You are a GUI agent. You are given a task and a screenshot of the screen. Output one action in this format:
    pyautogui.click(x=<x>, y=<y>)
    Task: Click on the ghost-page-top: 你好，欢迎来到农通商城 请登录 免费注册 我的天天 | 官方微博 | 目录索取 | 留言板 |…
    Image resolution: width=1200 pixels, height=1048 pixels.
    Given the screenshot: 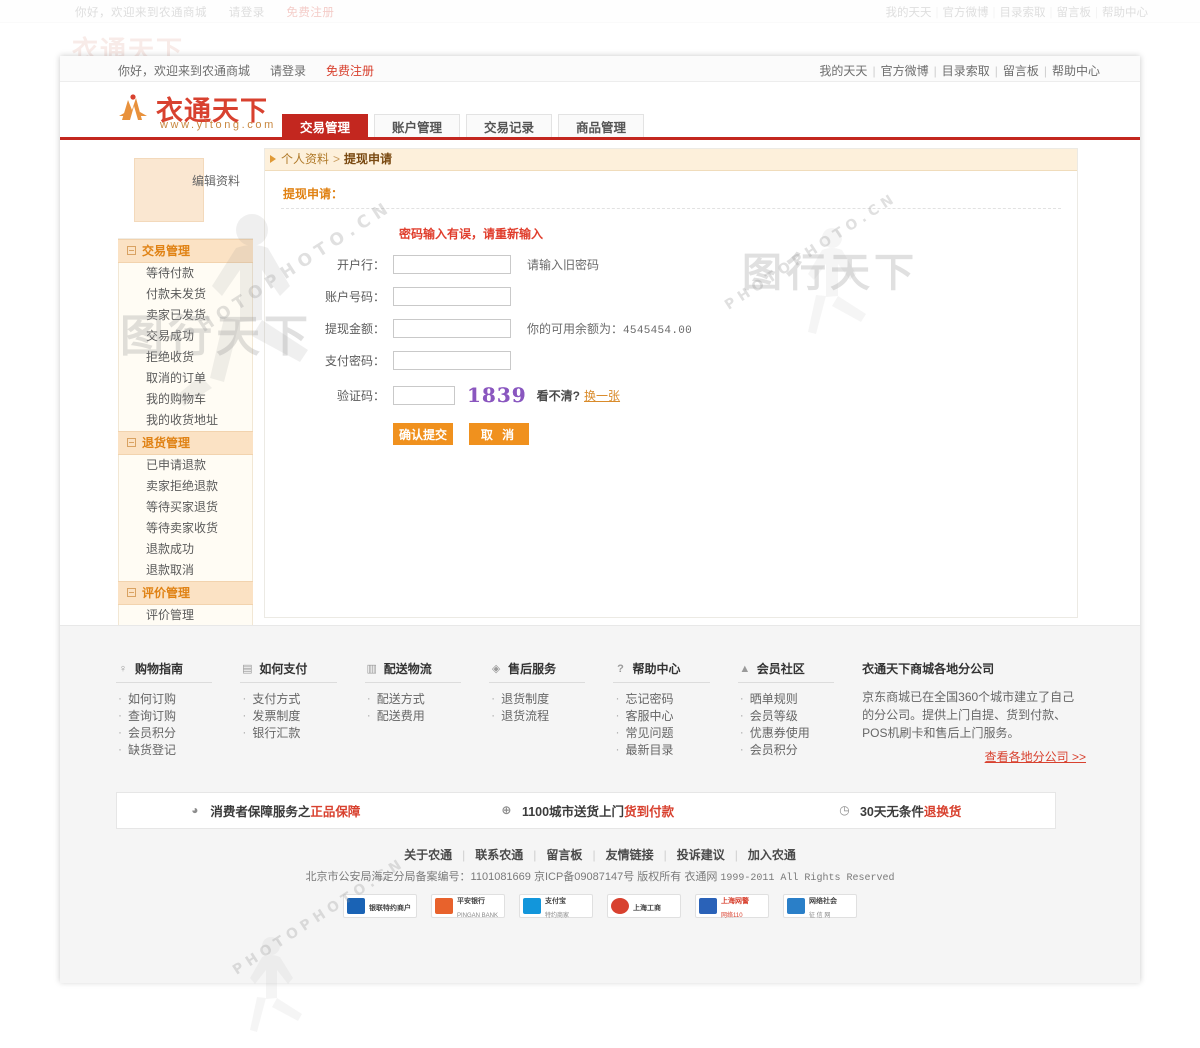 What is the action you would take?
    pyautogui.click(x=600, y=32)
    